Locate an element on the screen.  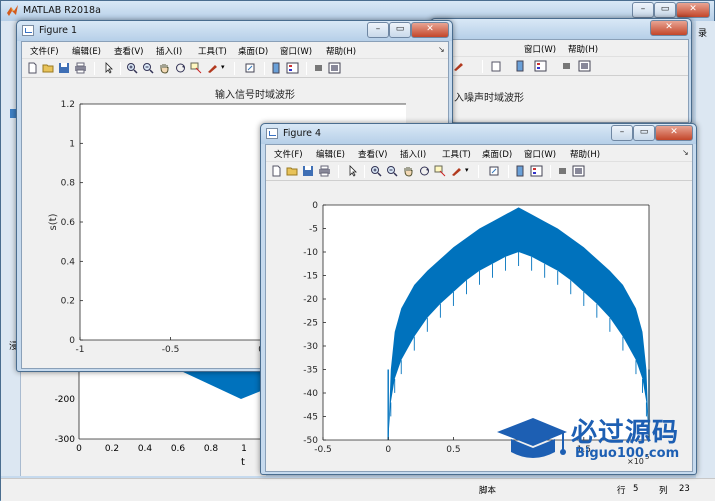
figure1-close-button: ✕ is located at coordinates (430, 30).